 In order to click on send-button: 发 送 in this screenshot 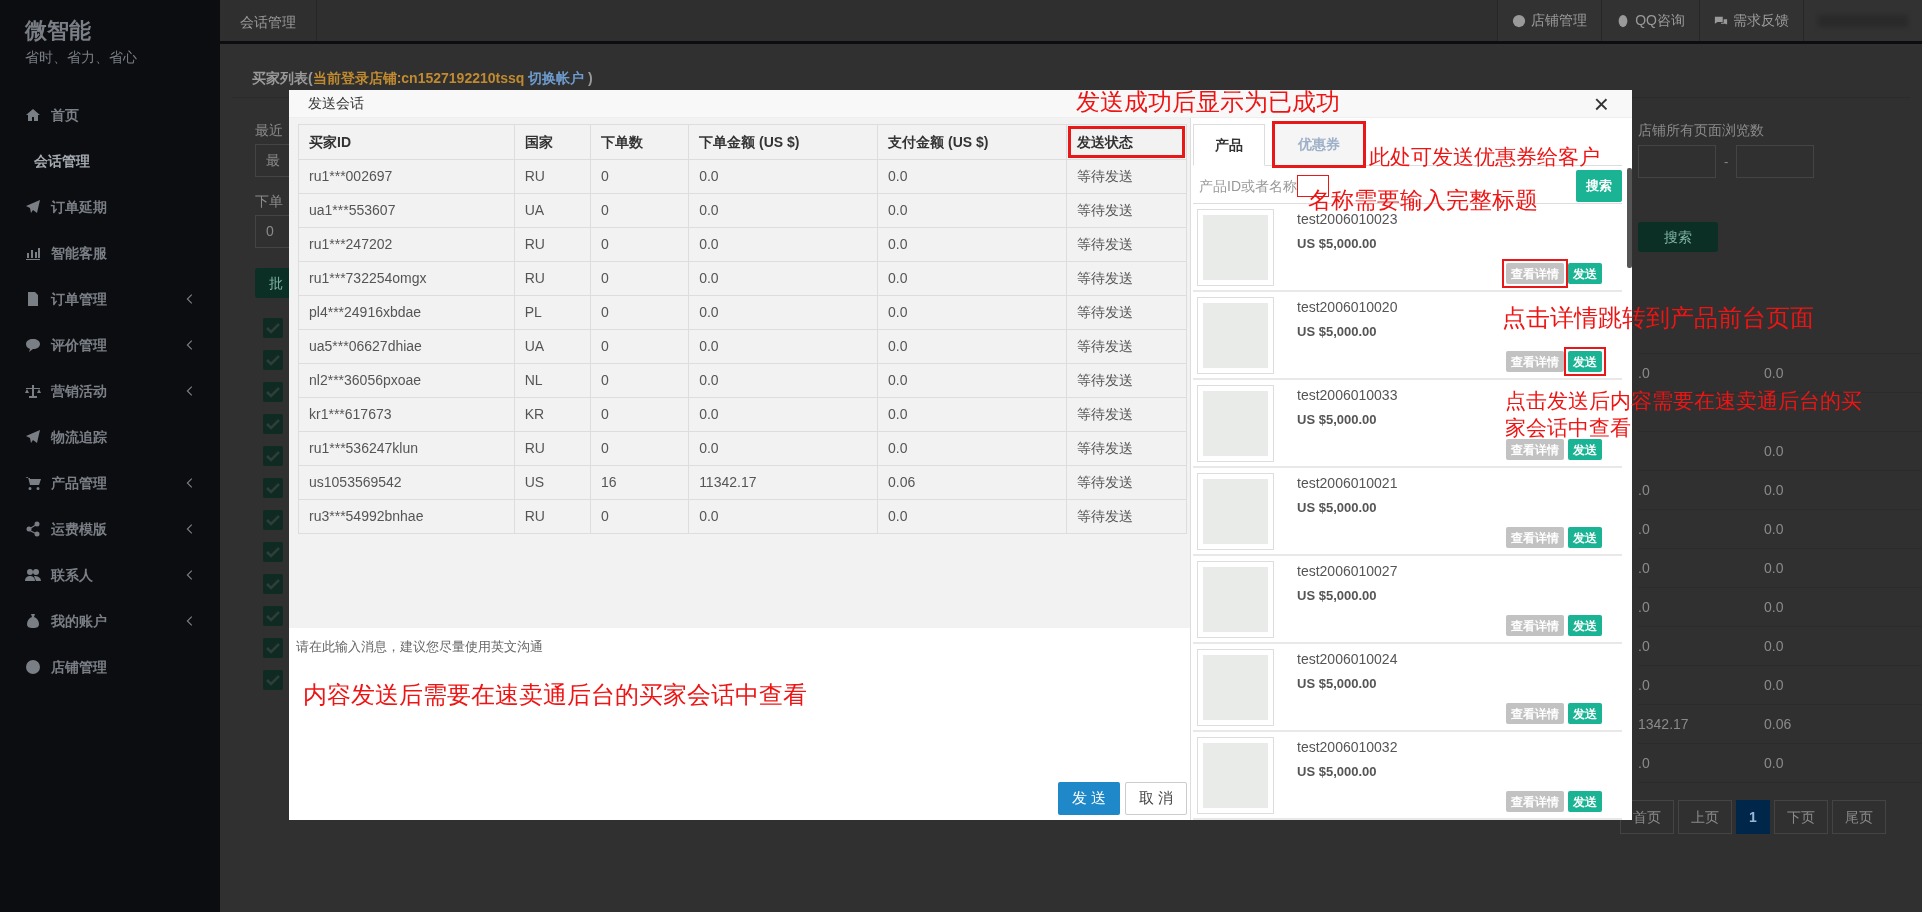, I will do `click(1089, 798)`.